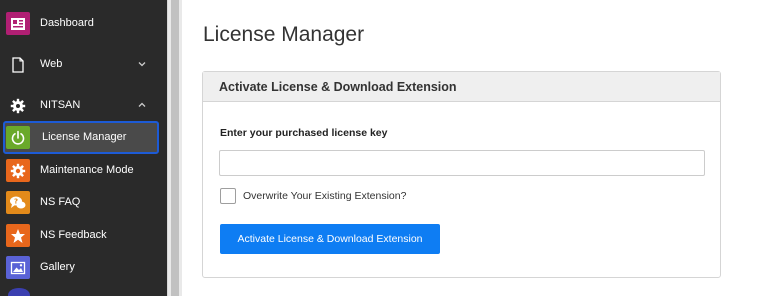 The image size is (768, 296). Describe the element at coordinates (462, 163) in the screenshot. I see `license-key-input` at that location.